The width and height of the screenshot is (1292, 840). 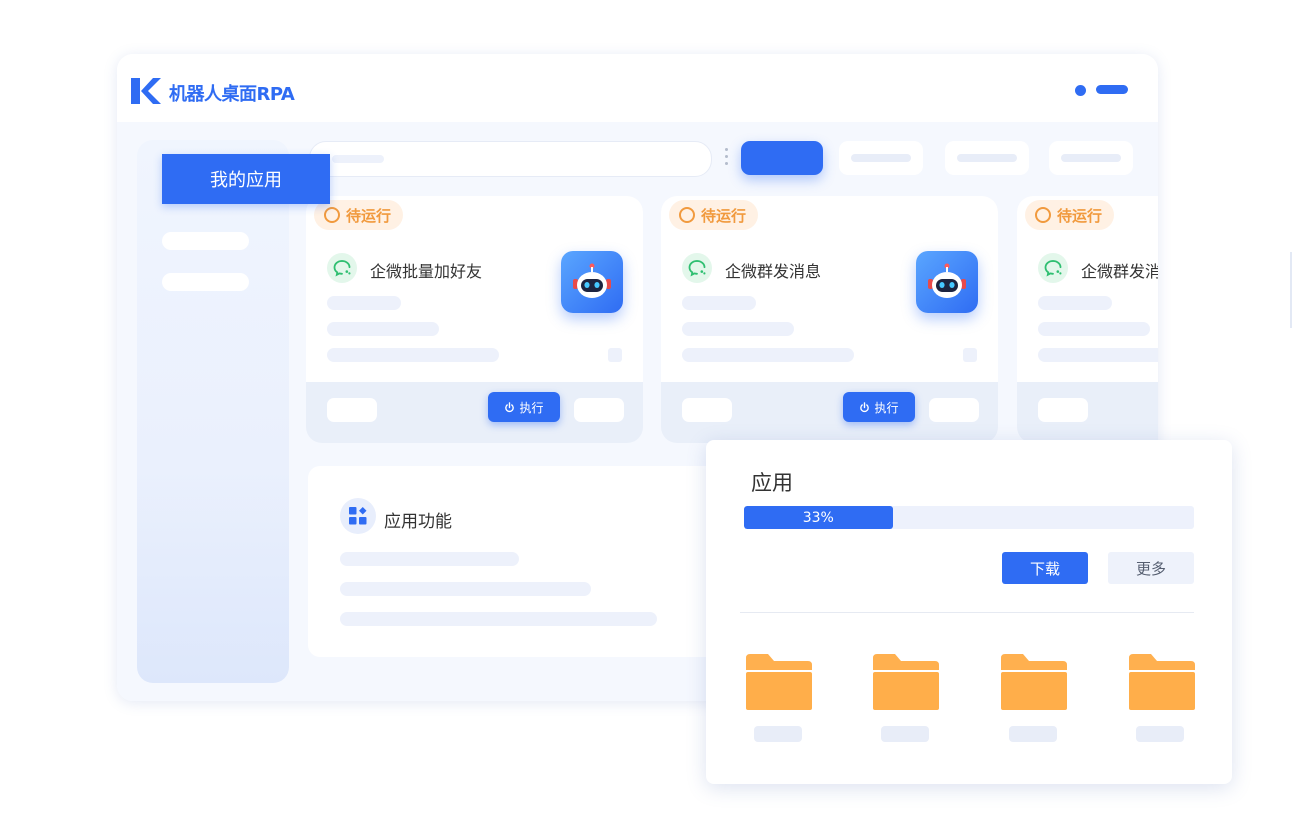 What do you see at coordinates (637, 88) in the screenshot?
I see `top-bar: 机器人桌面RPA` at bounding box center [637, 88].